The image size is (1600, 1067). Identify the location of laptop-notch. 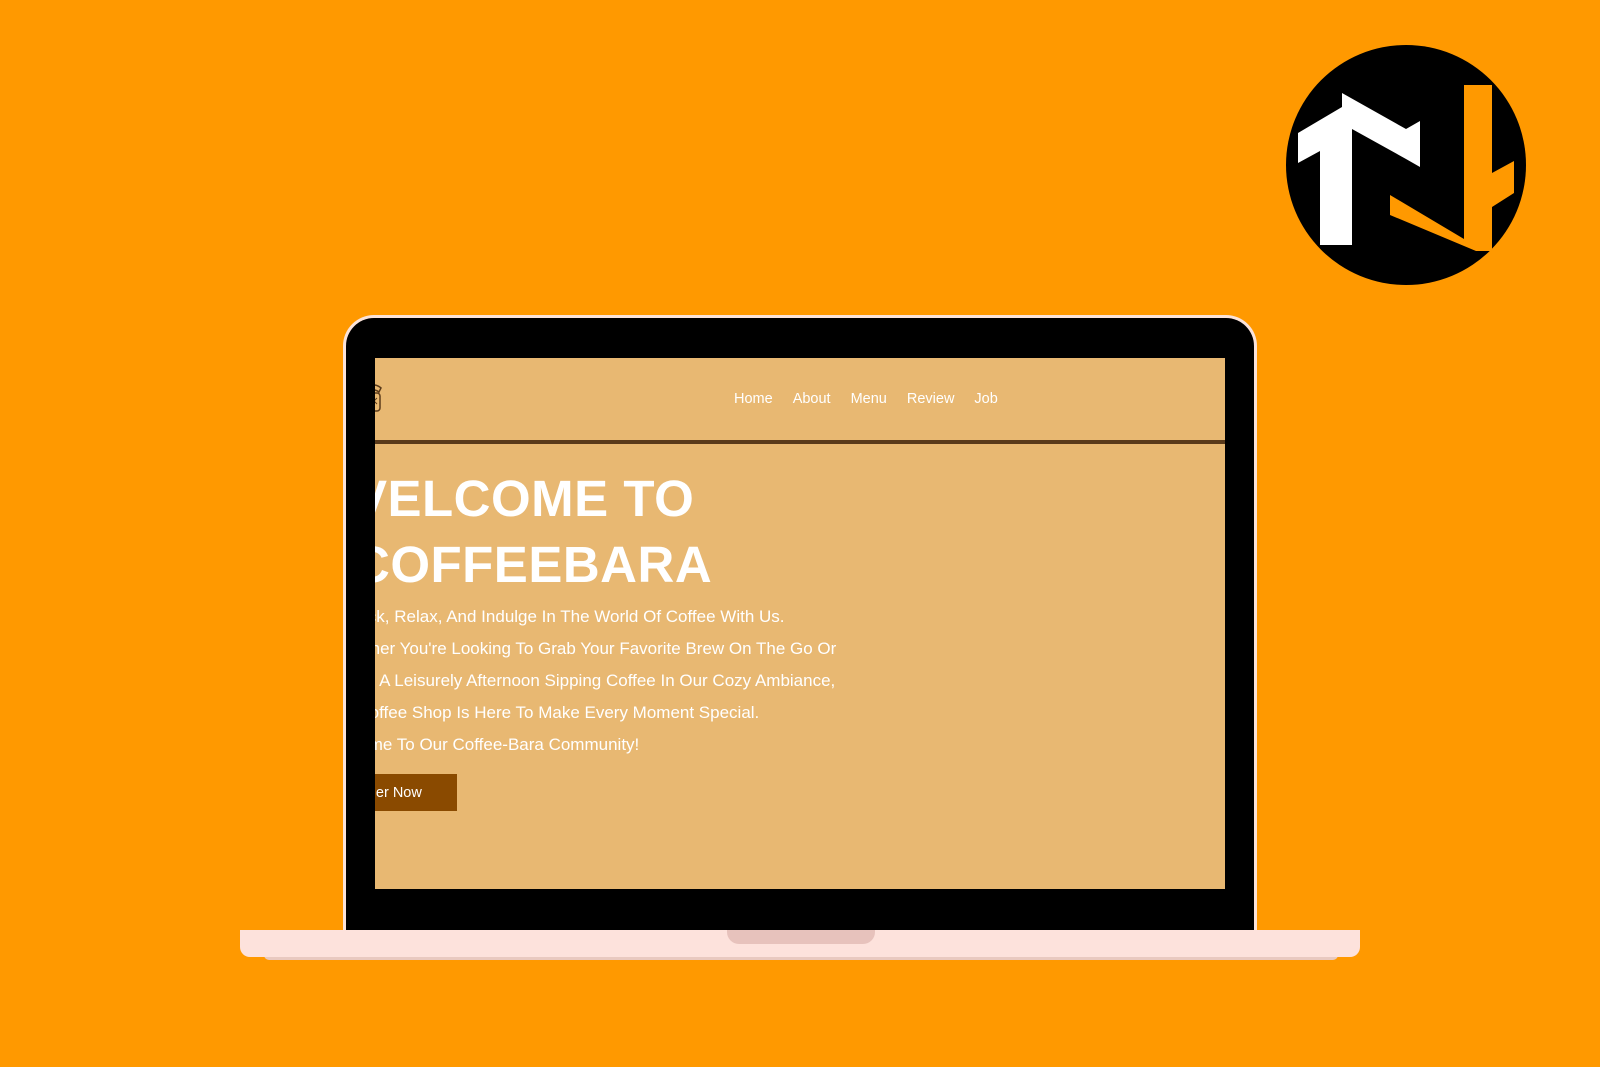
(801, 937).